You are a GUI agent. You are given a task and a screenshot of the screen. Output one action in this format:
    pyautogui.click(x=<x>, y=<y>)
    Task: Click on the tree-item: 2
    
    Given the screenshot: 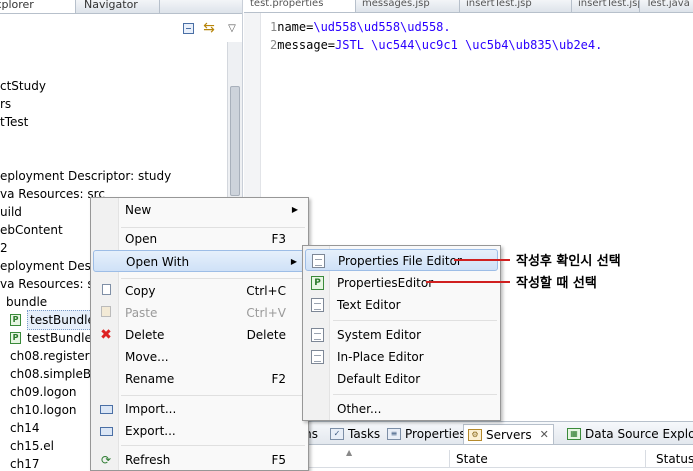 What is the action you would take?
    pyautogui.click(x=4, y=248)
    